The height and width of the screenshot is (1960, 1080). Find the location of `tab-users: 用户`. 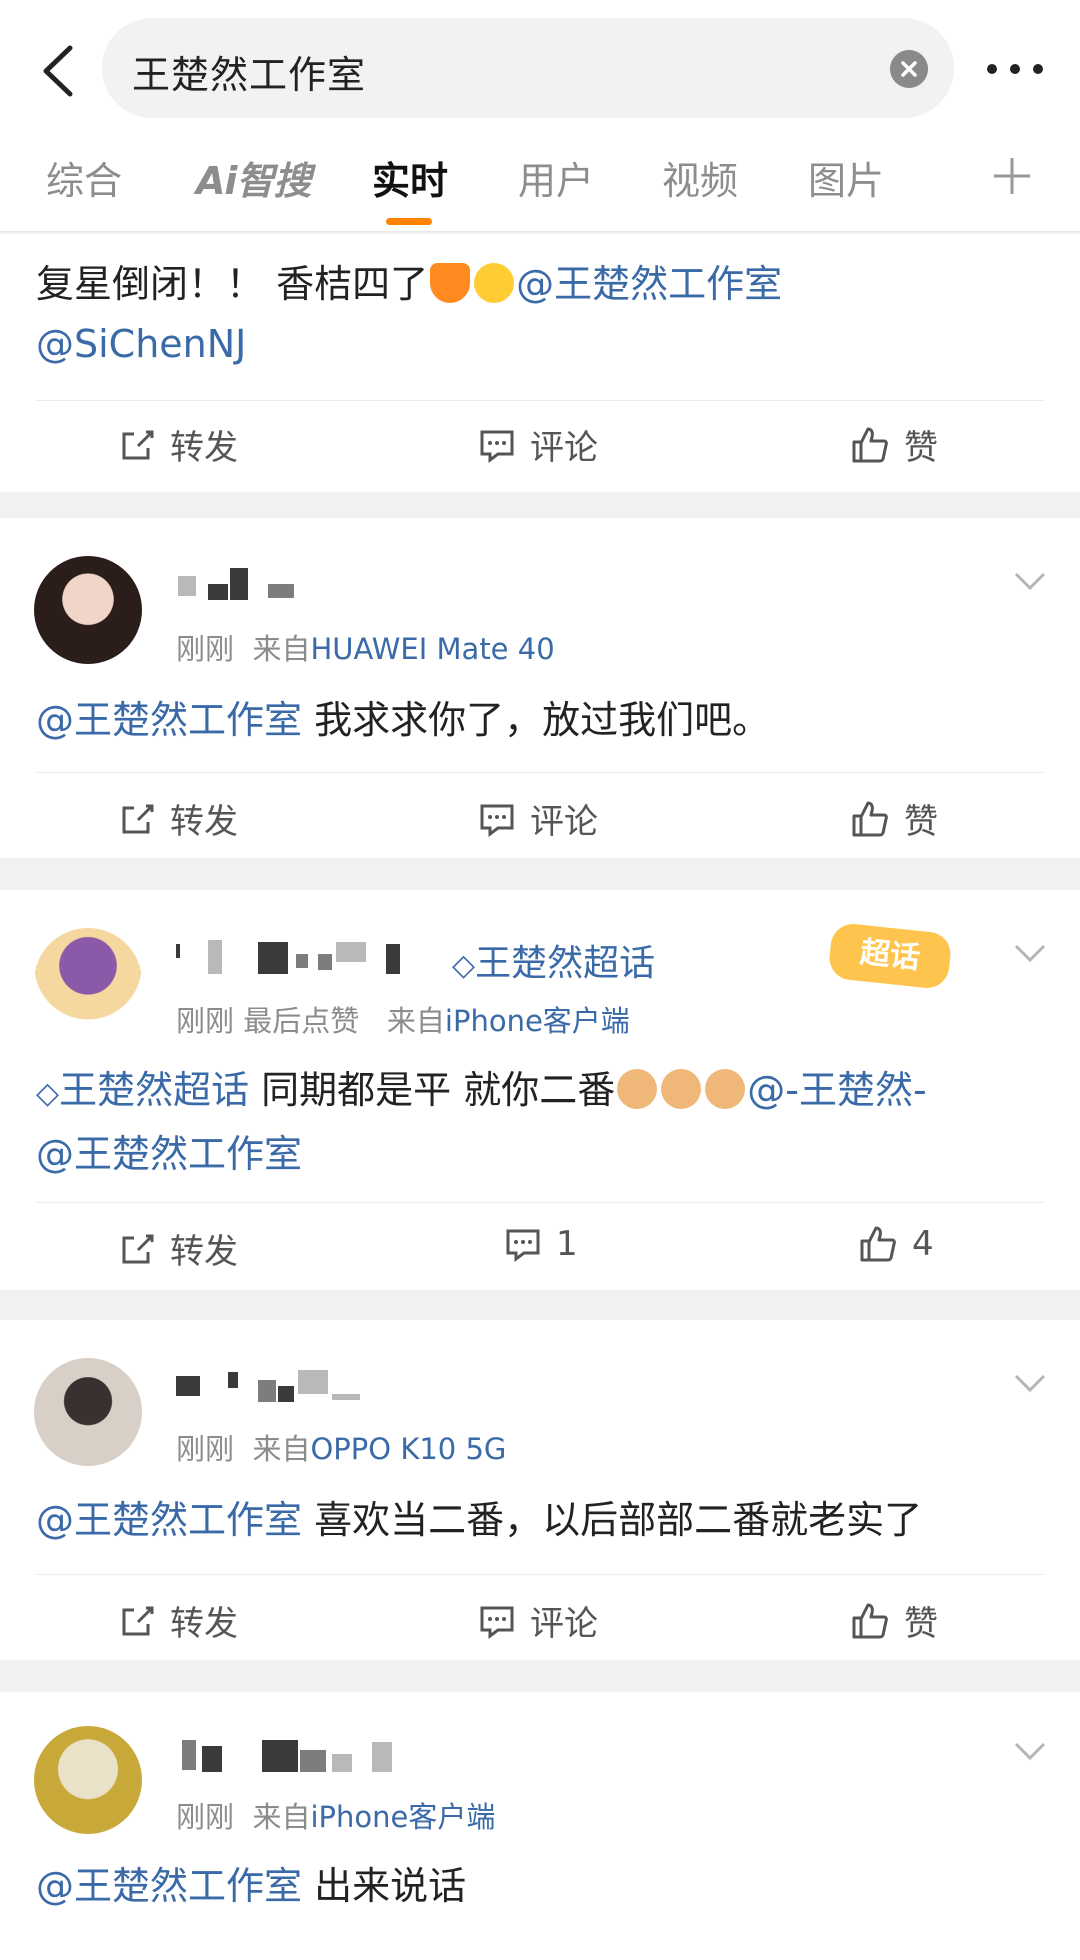

tab-users: 用户 is located at coordinates (556, 177).